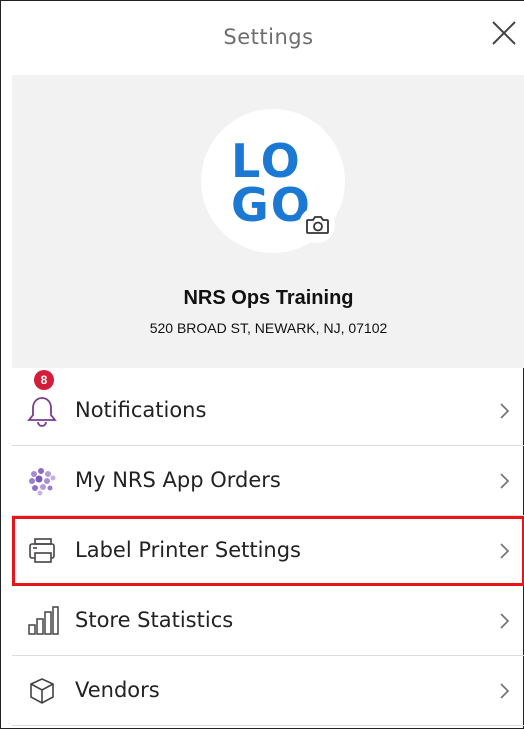 The height and width of the screenshot is (729, 524). What do you see at coordinates (42, 412) in the screenshot?
I see `bell-icon` at bounding box center [42, 412].